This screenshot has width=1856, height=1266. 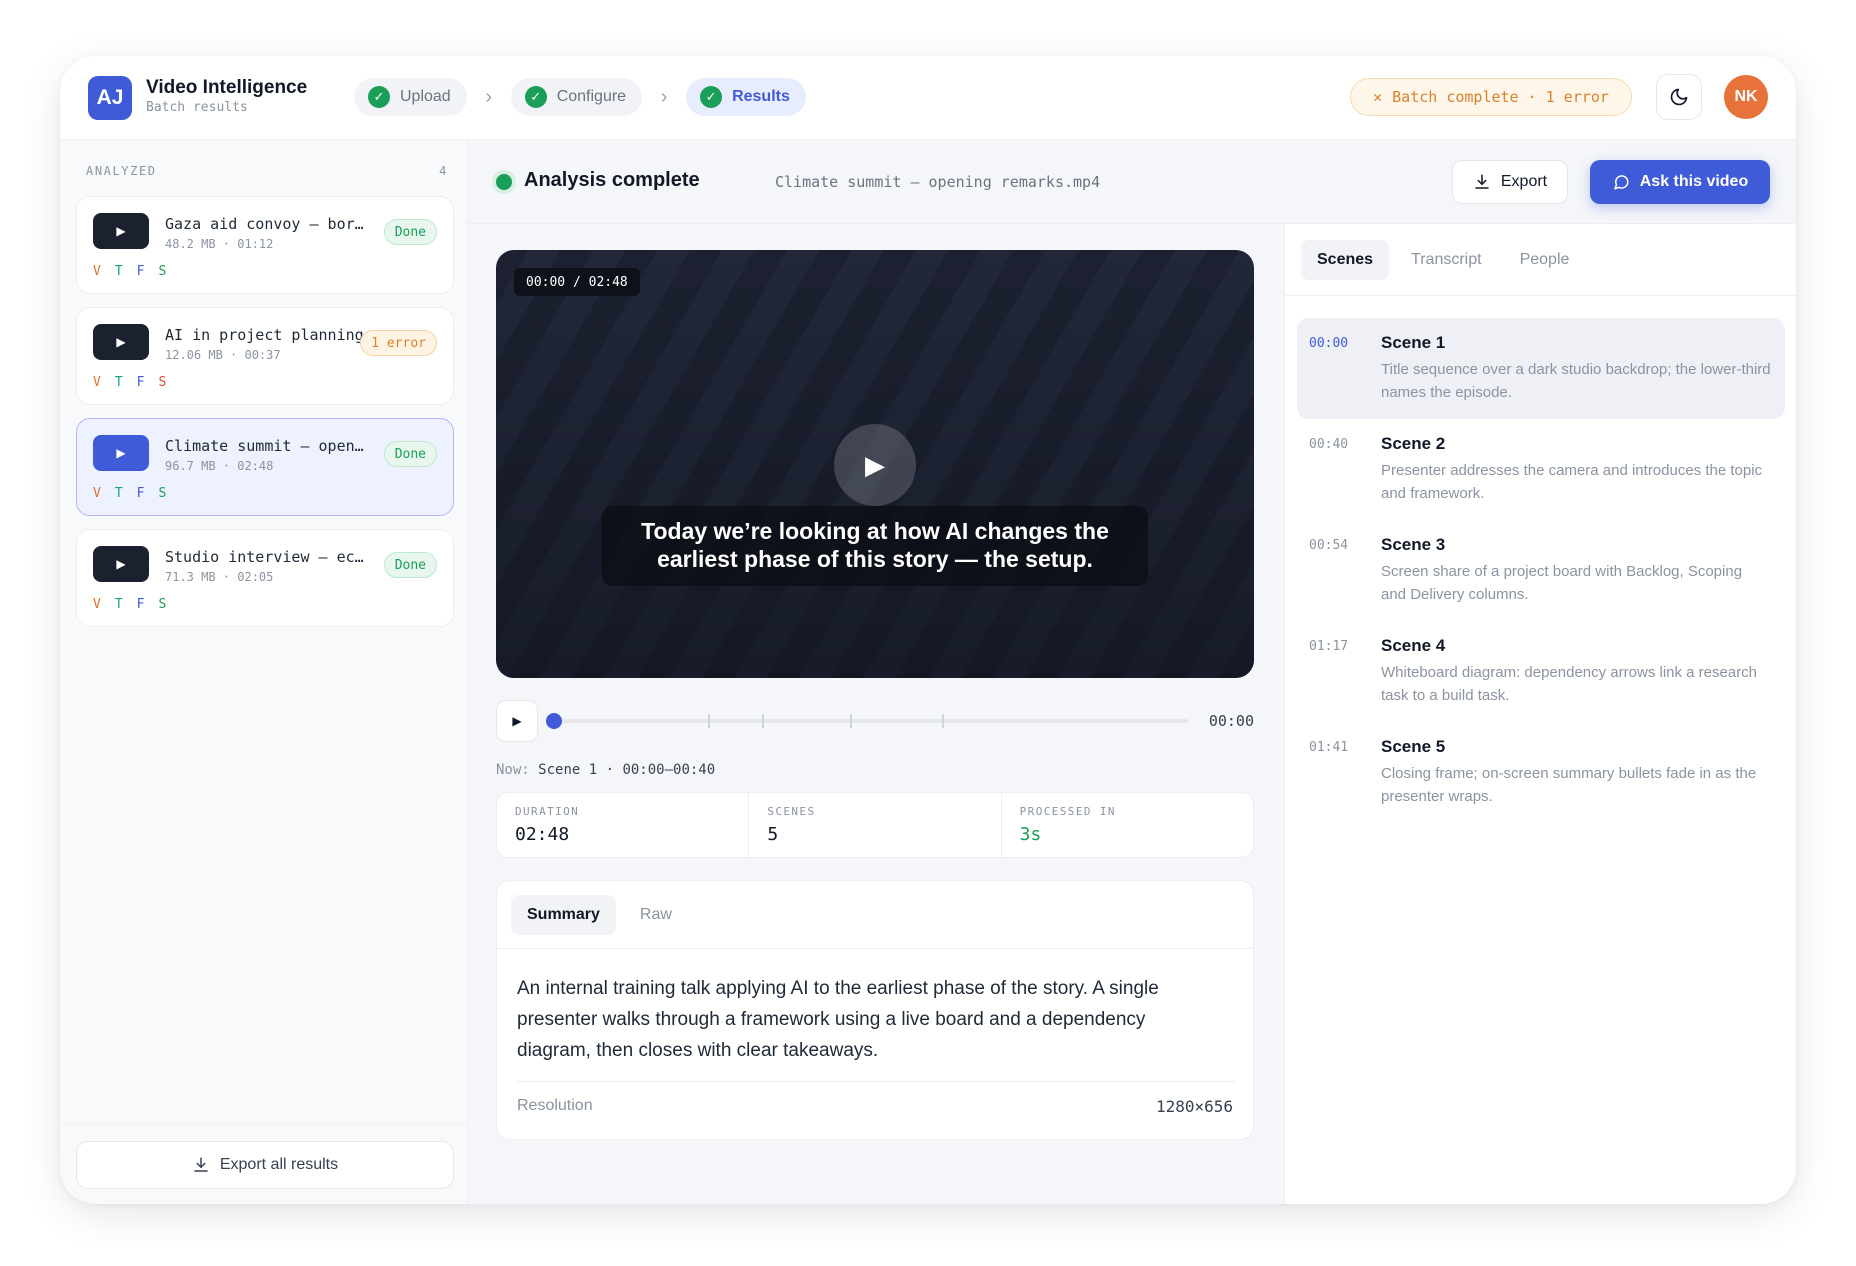 What do you see at coordinates (746, 97) in the screenshot?
I see `step-results: ✓ Results` at bounding box center [746, 97].